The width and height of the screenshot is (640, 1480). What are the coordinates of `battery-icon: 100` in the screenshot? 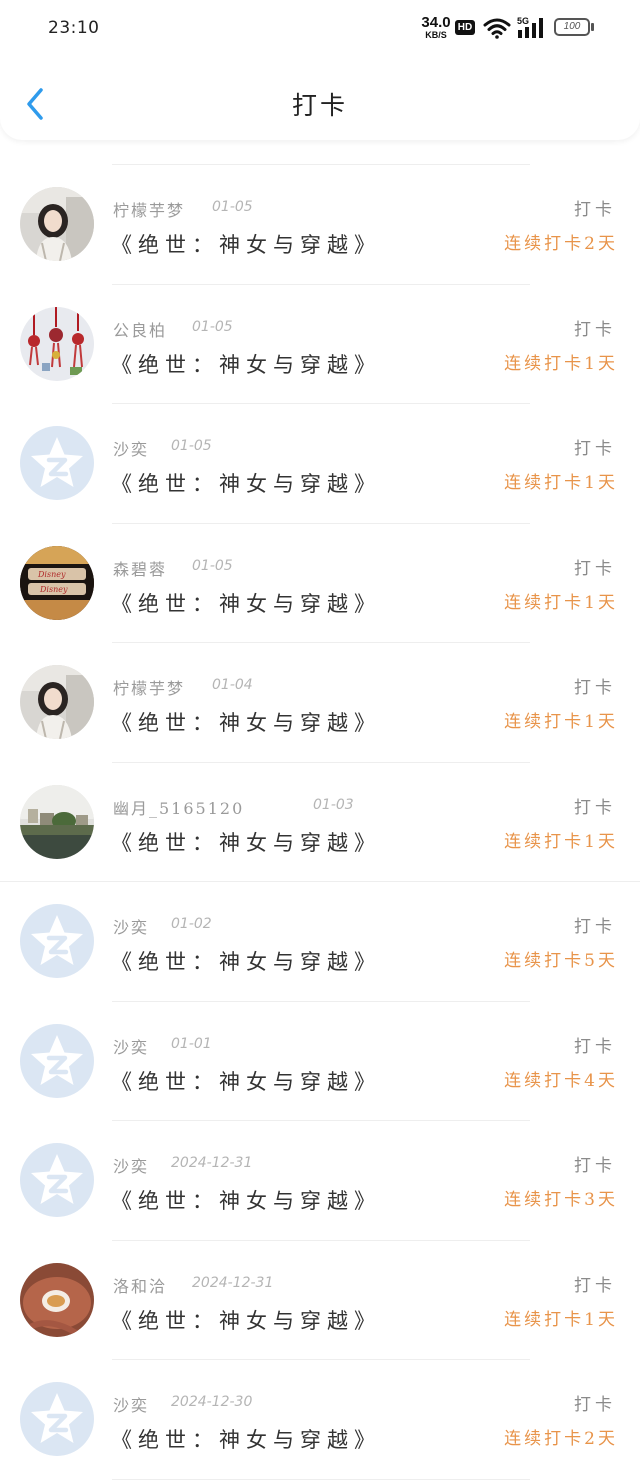 It's located at (575, 28).